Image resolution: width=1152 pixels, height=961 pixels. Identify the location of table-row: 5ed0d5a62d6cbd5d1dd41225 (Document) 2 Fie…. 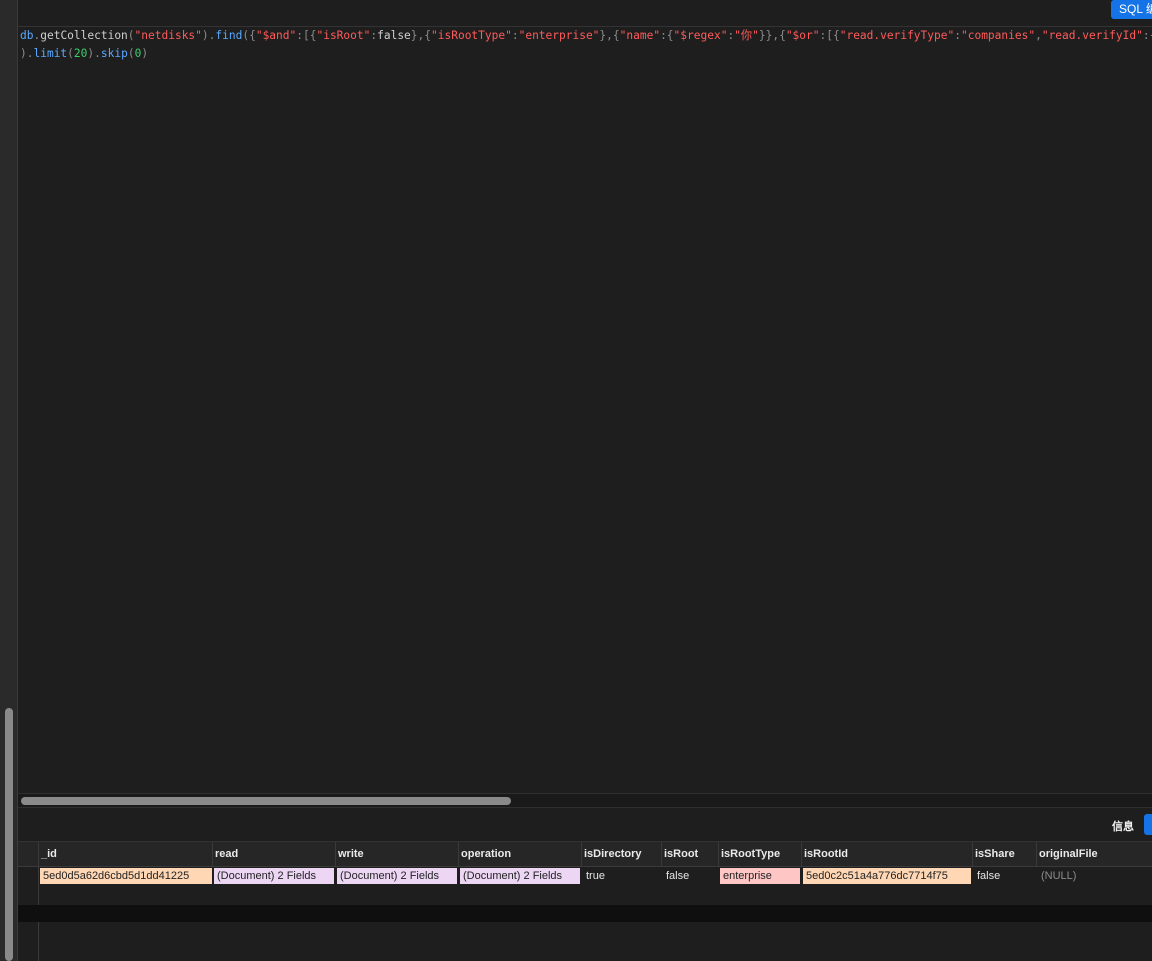
(585, 878).